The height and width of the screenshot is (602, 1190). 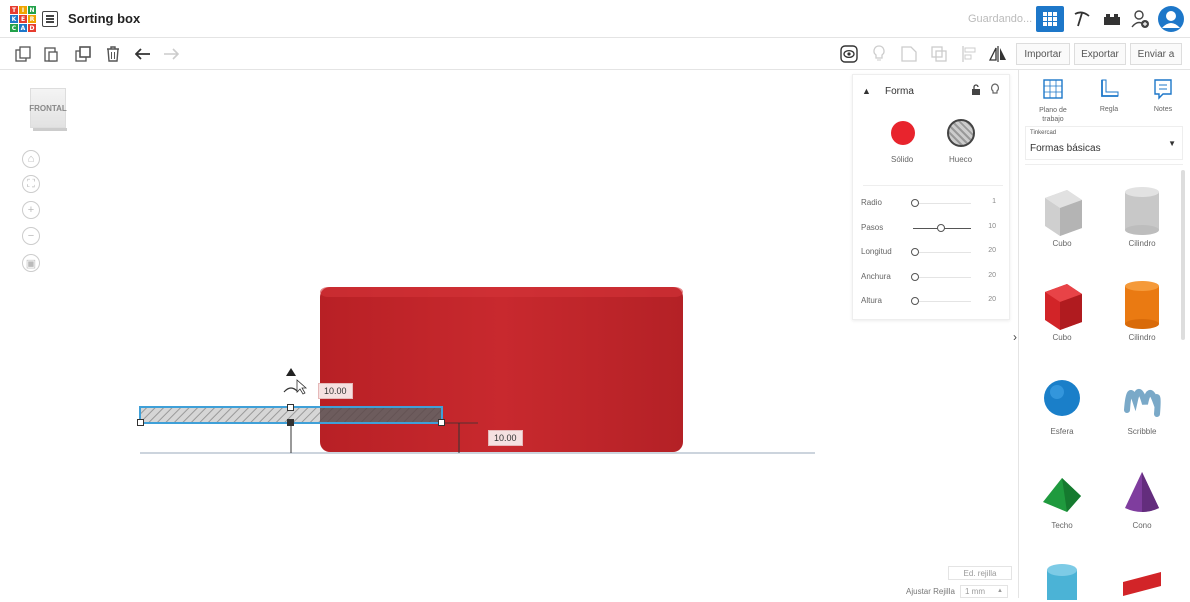 What do you see at coordinates (1053, 89) in the screenshot?
I see `workplane-icon` at bounding box center [1053, 89].